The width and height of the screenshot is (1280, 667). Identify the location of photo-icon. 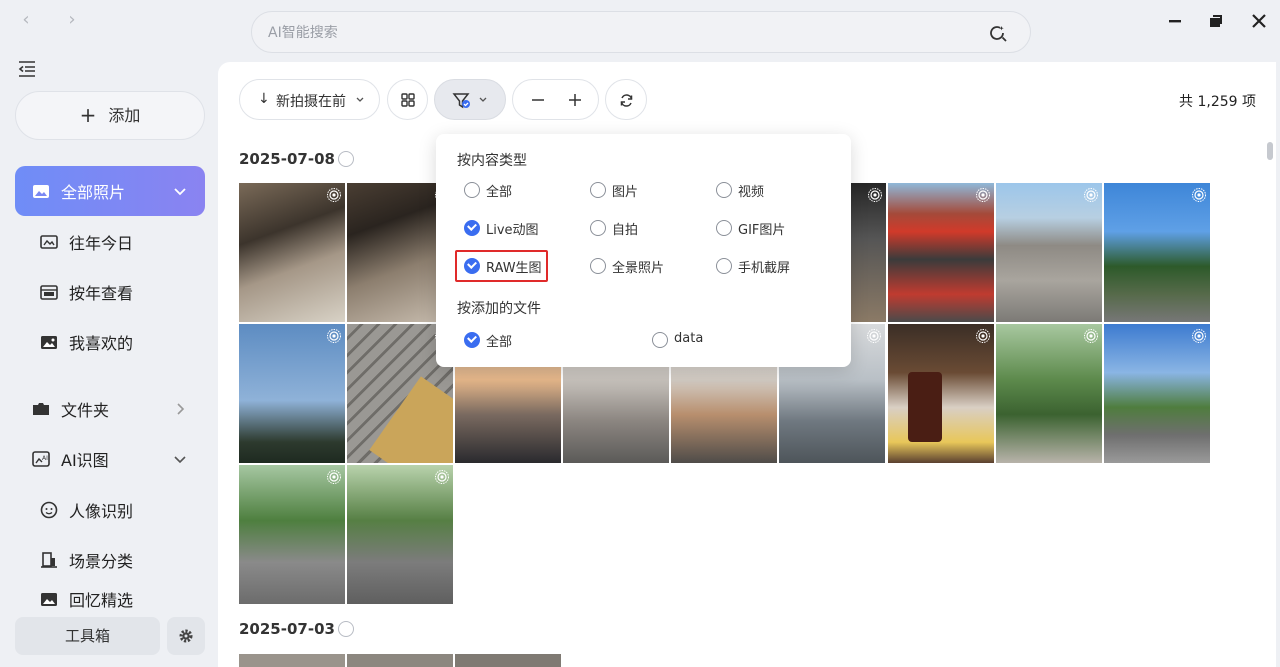
(41, 191).